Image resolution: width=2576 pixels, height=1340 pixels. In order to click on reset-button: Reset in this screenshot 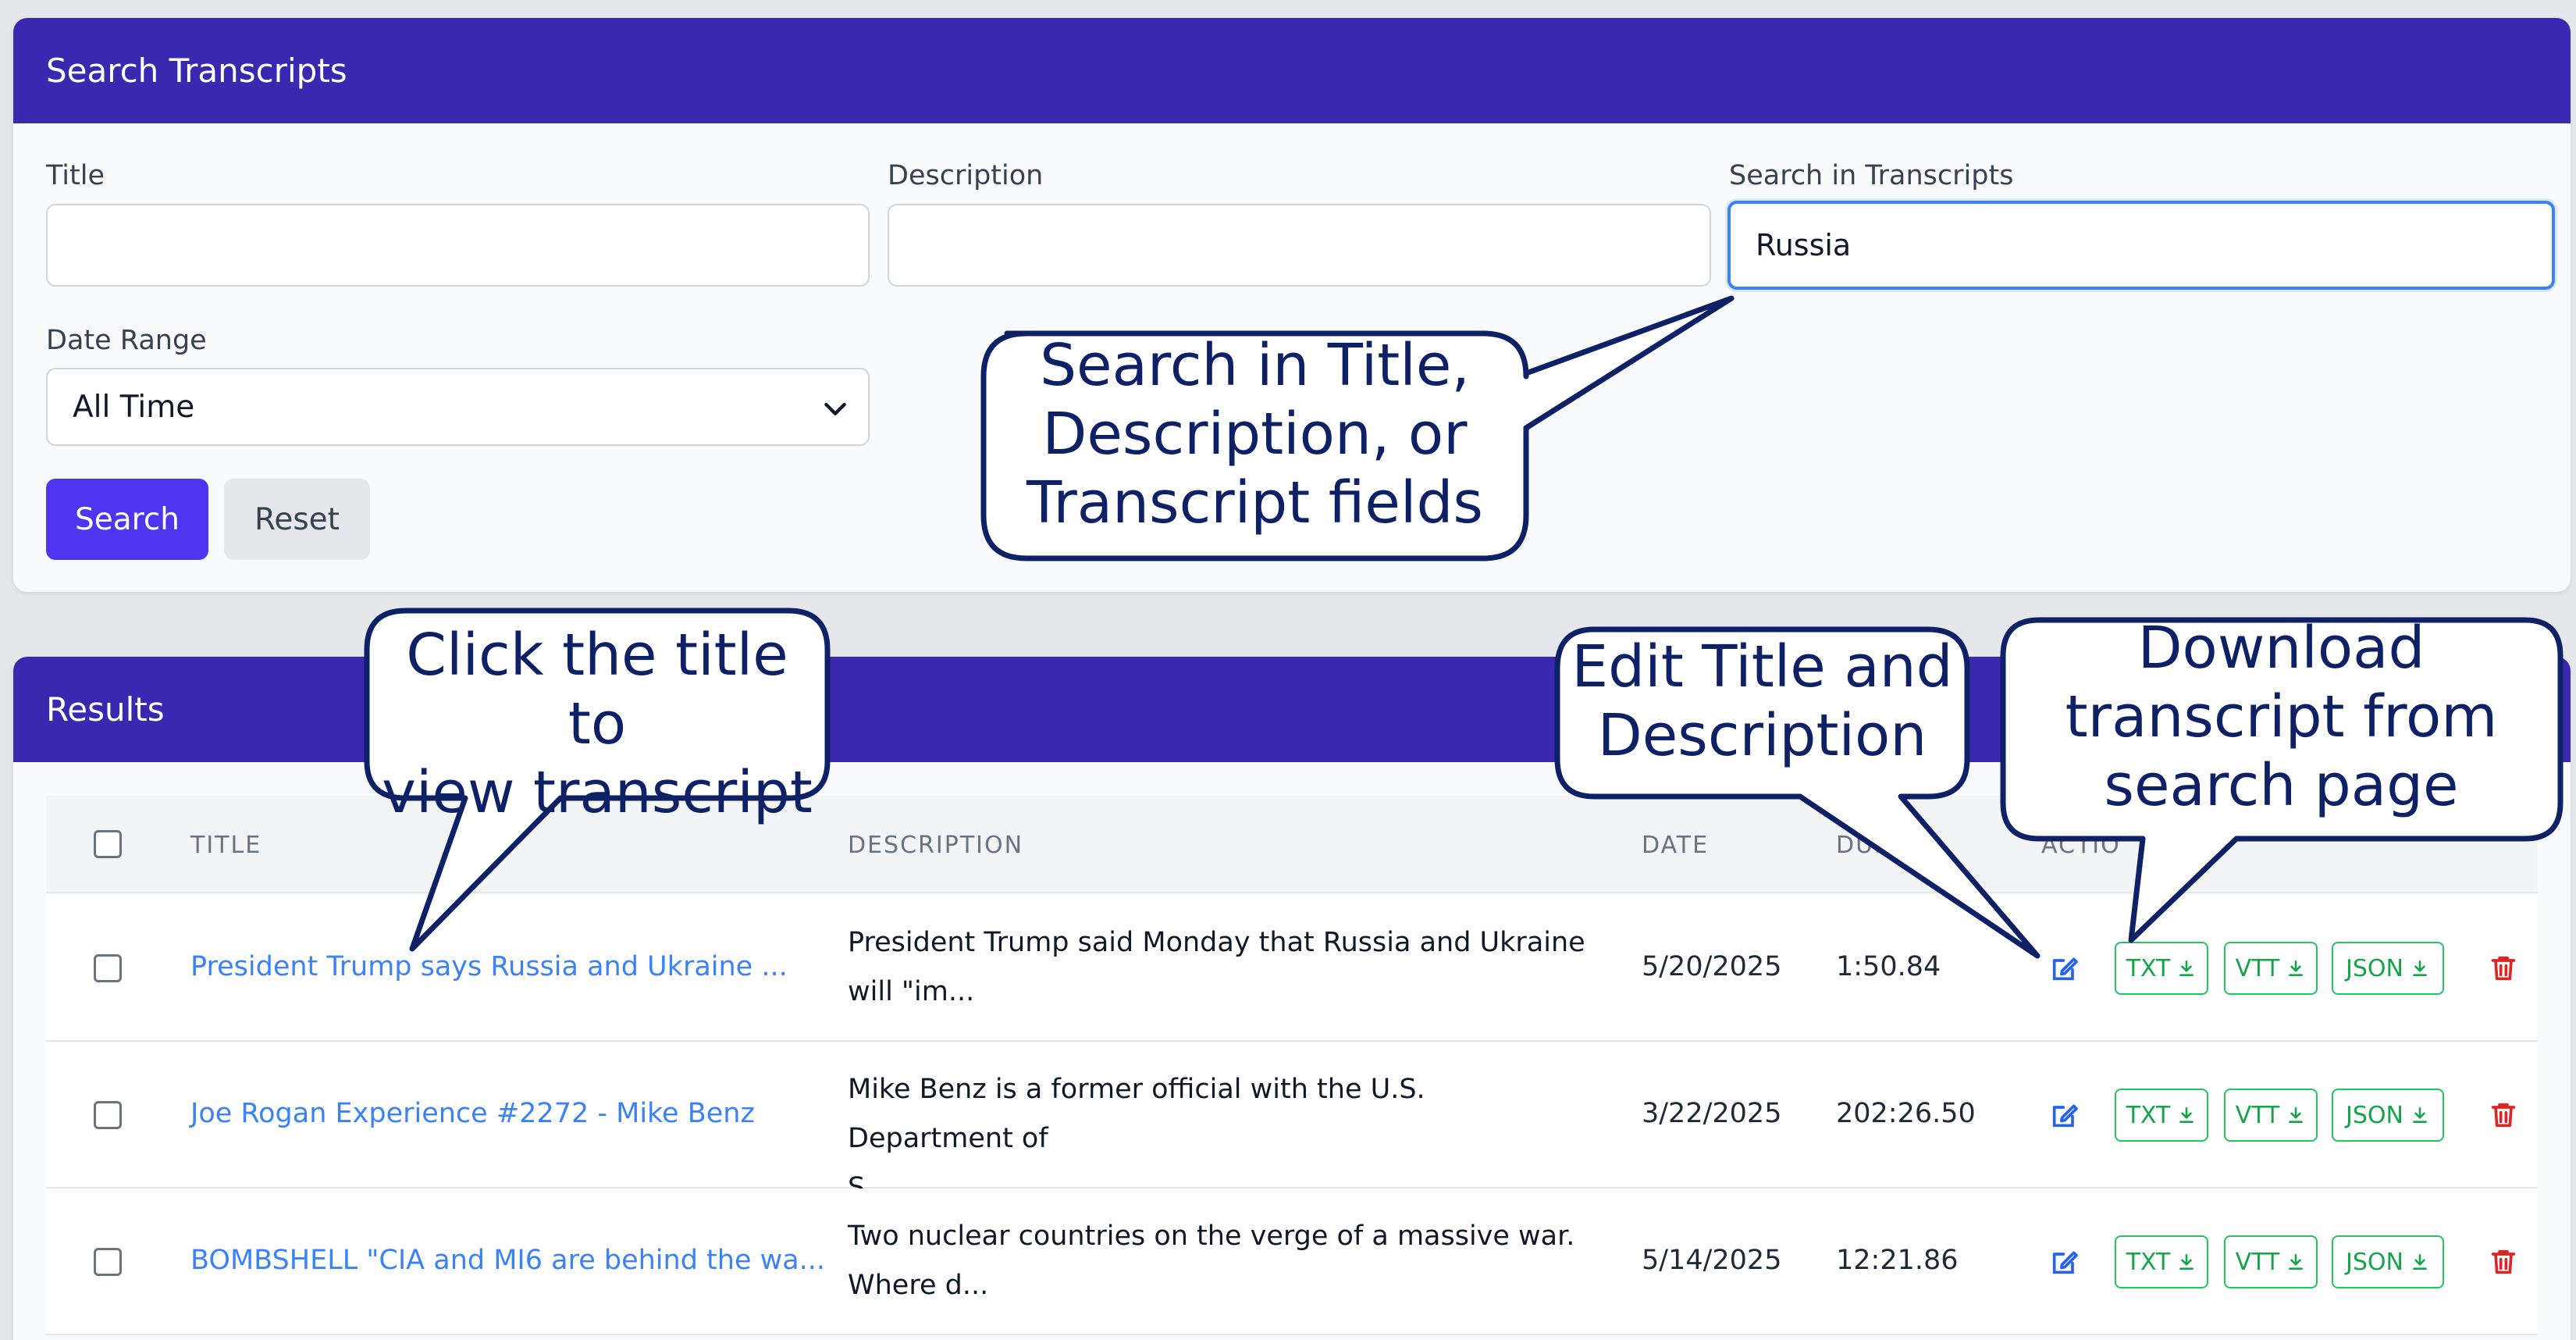, I will do `click(297, 519)`.